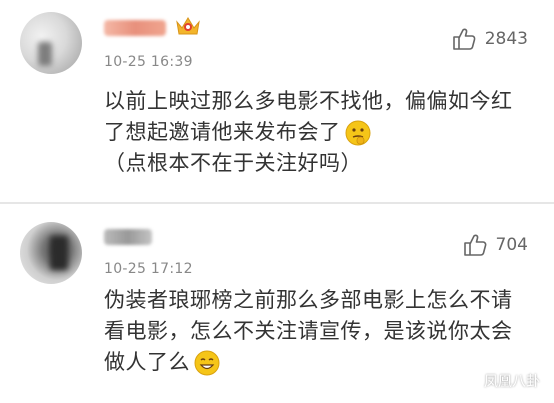  Describe the element at coordinates (148, 62) in the screenshot. I see `comment-timestamp: 10-25 16:39` at that location.